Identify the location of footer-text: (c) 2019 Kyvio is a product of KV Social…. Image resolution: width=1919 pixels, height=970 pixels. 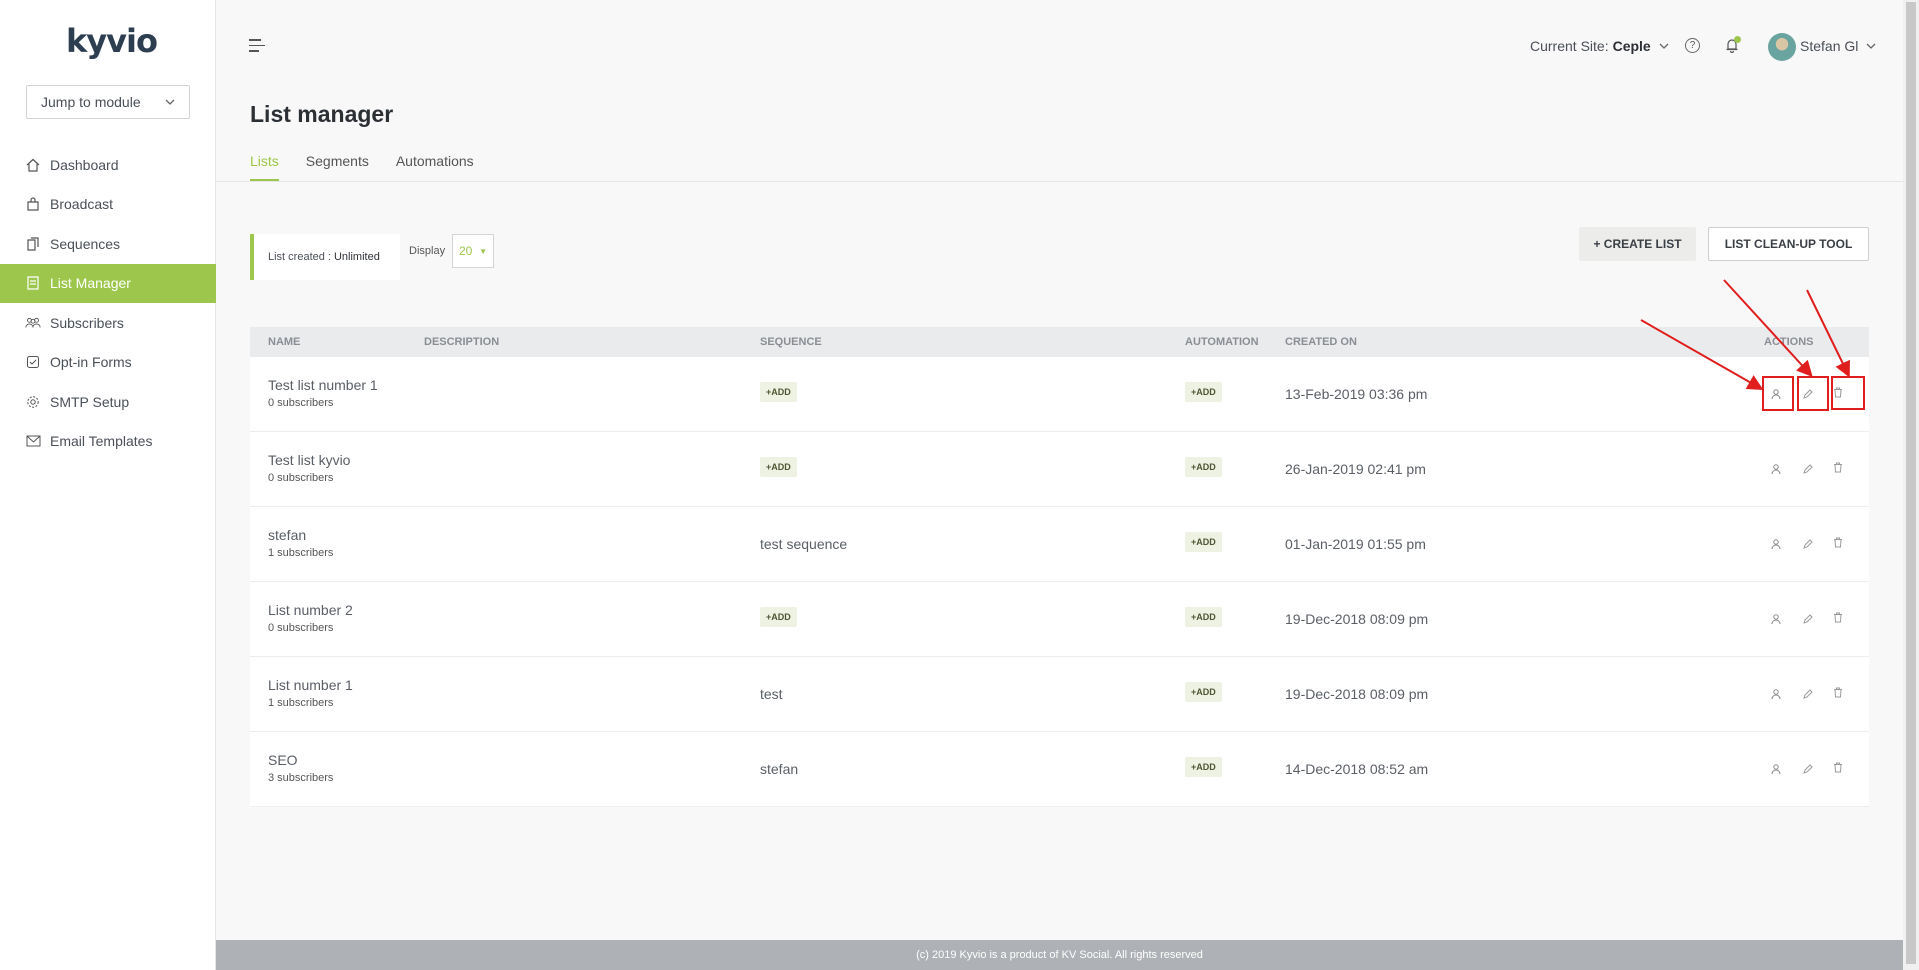
(1059, 955).